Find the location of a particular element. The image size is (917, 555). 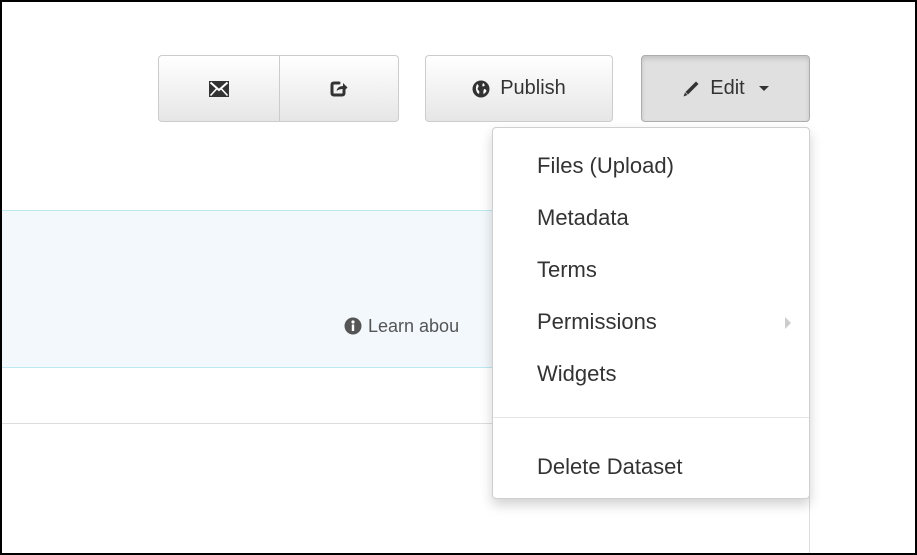

share-icon is located at coordinates (339, 89).